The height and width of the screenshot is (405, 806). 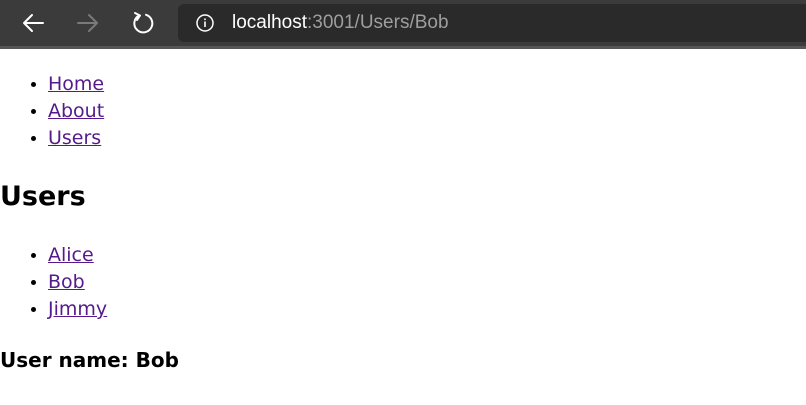 What do you see at coordinates (66, 282) in the screenshot?
I see `user-link-bob: Bob` at bounding box center [66, 282].